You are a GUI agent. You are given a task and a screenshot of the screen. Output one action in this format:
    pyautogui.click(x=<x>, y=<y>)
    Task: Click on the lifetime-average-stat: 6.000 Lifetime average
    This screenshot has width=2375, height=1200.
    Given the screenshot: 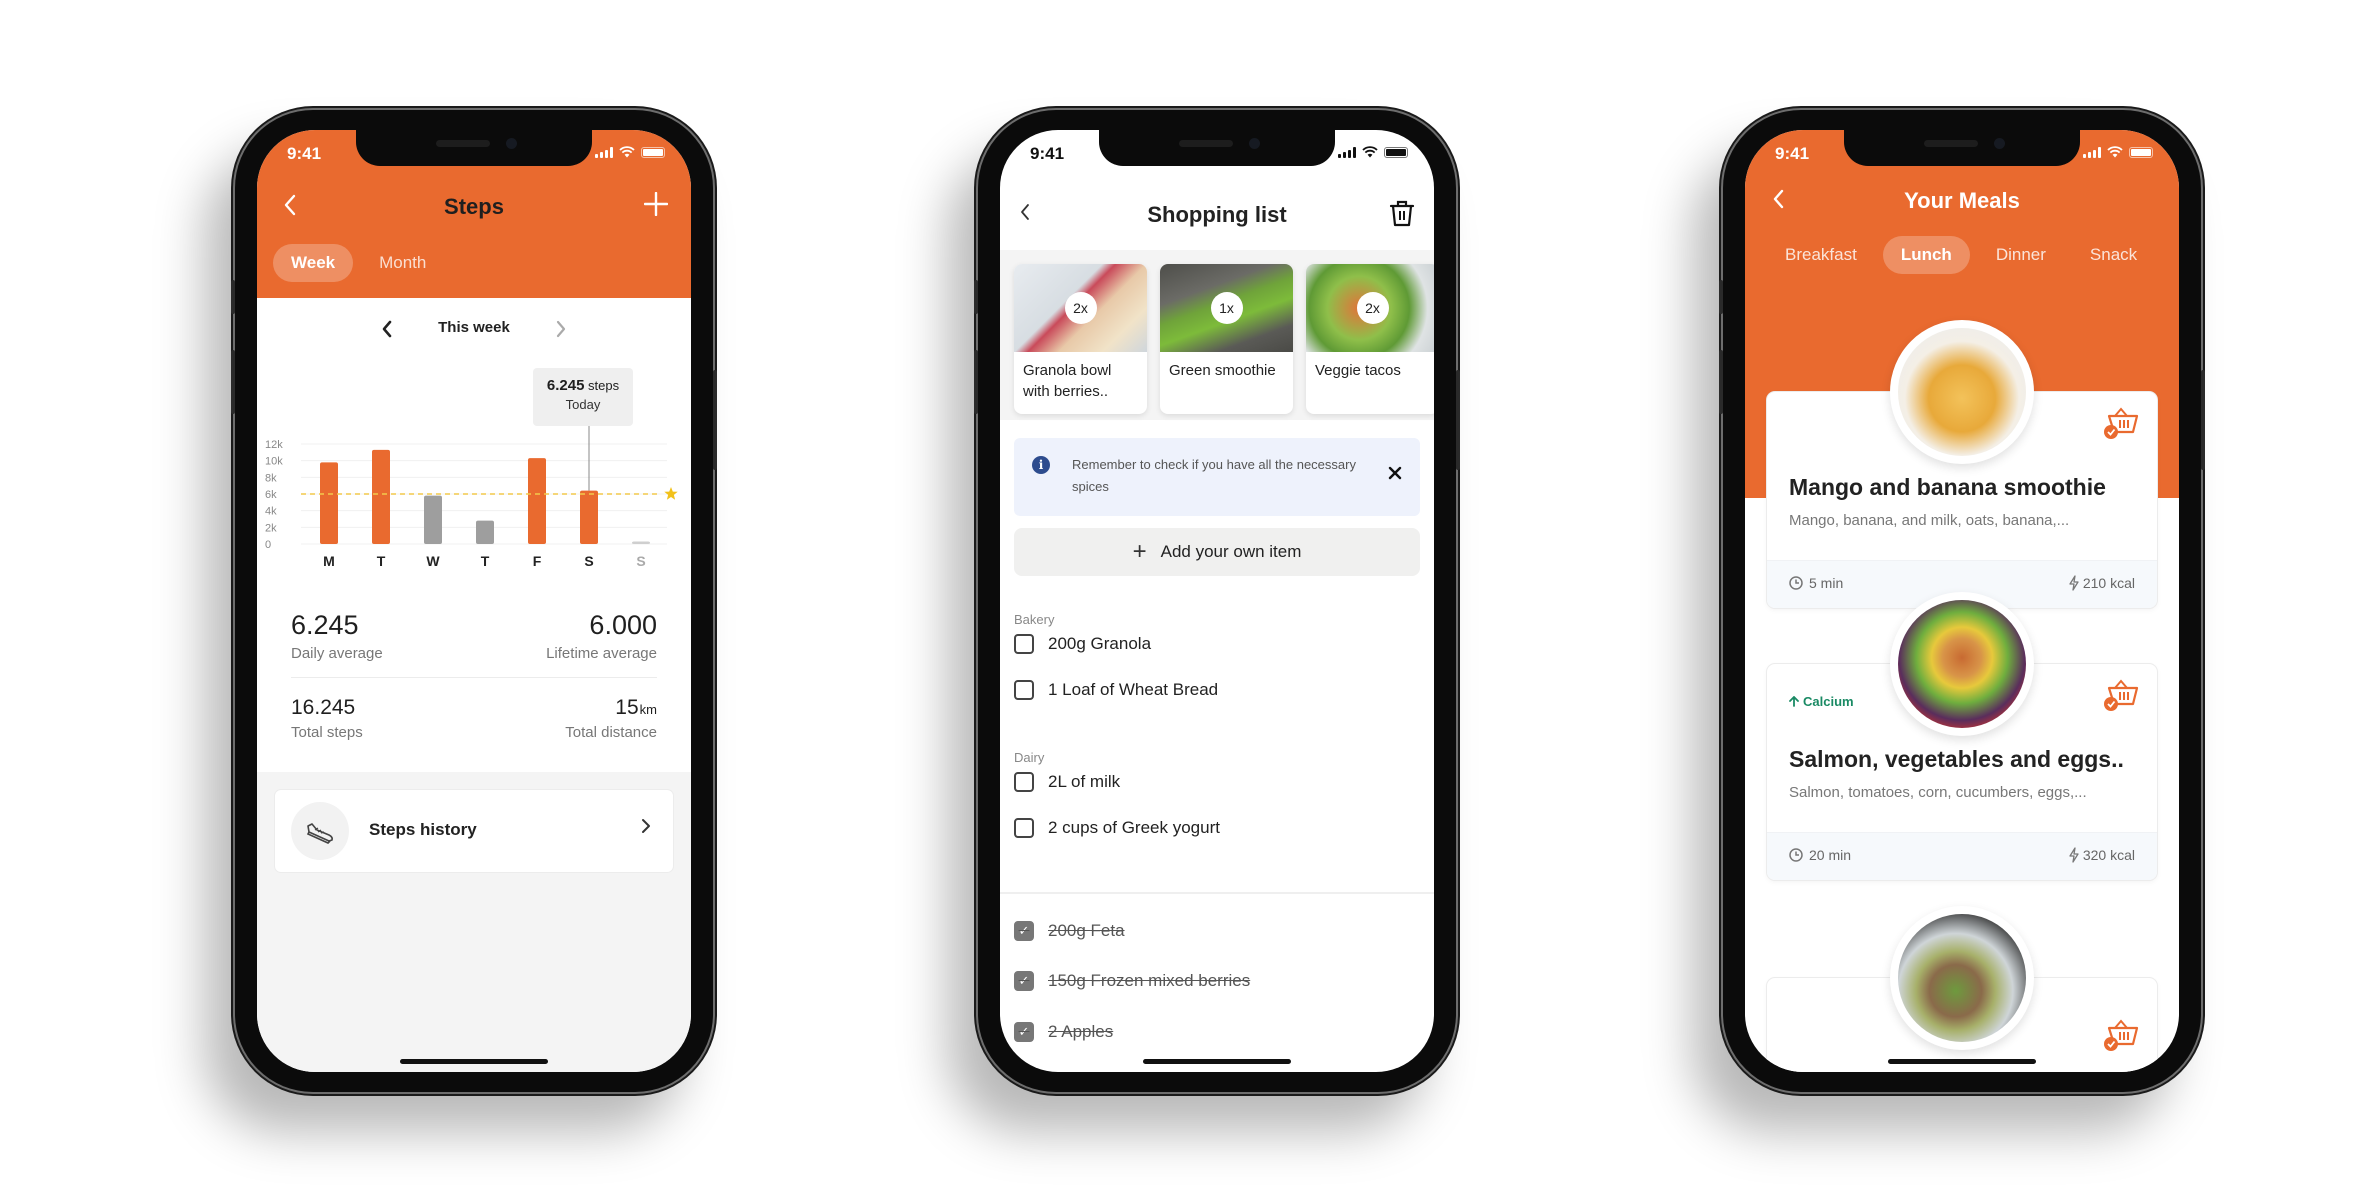 What is the action you would take?
    pyautogui.click(x=601, y=636)
    